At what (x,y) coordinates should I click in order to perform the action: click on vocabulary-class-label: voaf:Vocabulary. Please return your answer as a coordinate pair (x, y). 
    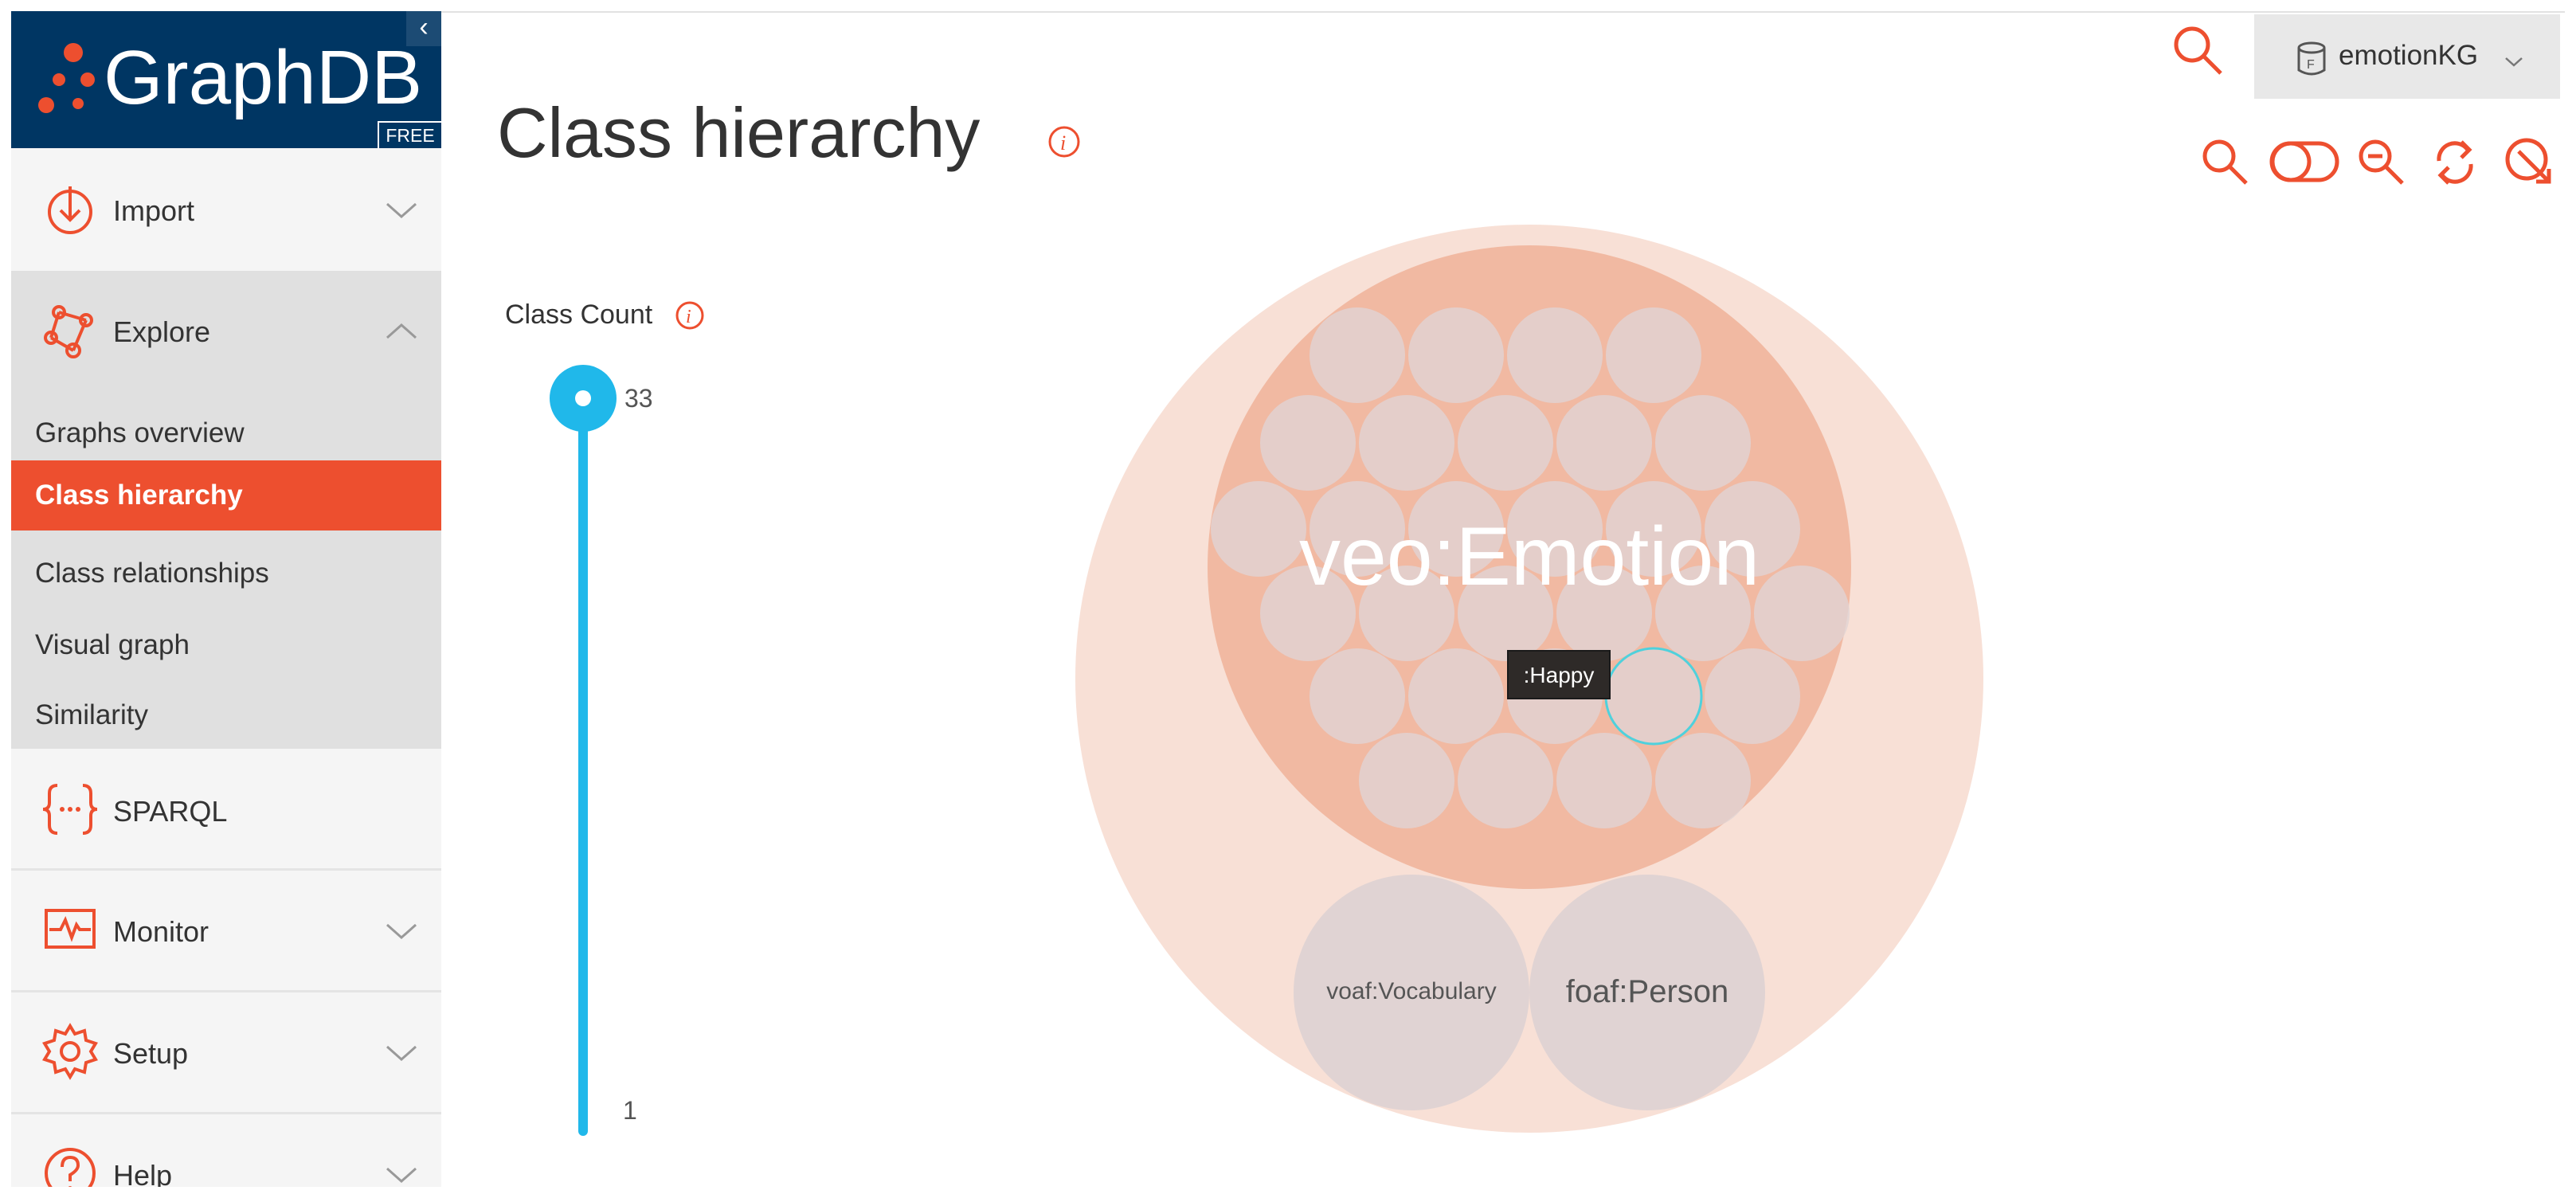
    Looking at the image, I should click on (1411, 991).